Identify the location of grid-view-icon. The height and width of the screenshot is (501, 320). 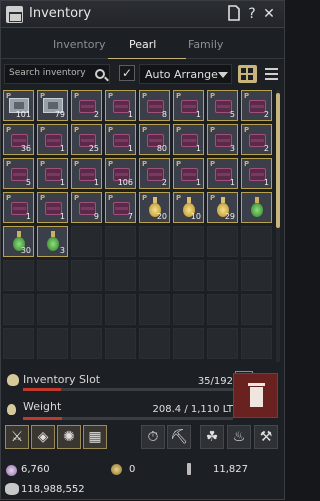
(247, 74).